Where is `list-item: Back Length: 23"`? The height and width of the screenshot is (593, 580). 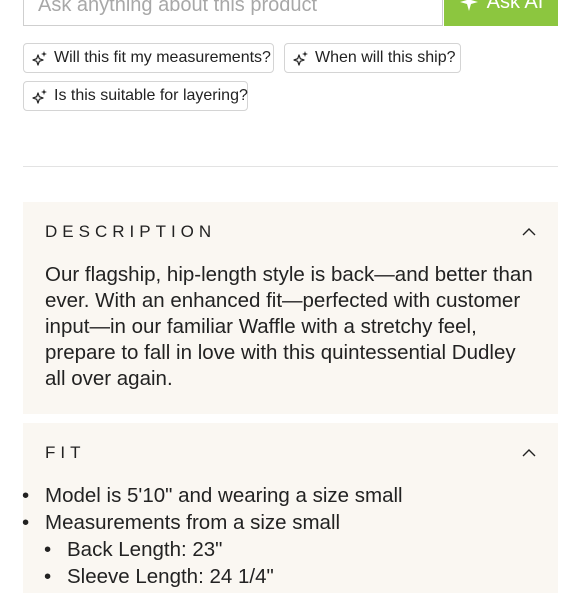 list-item: Back Length: 23" is located at coordinates (212, 549).